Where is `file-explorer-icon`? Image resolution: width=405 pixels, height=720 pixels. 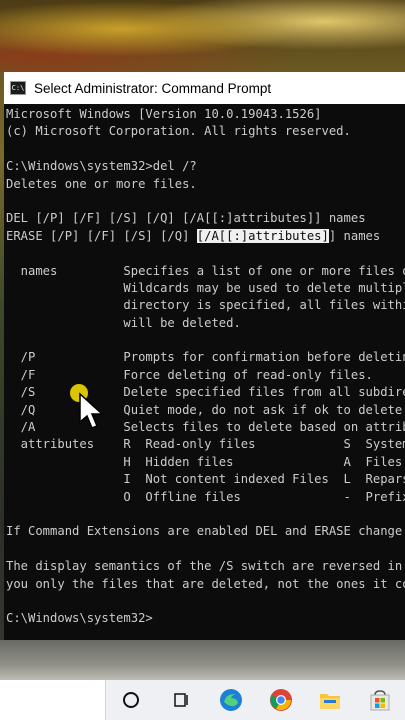
file-explorer-icon is located at coordinates (330, 700).